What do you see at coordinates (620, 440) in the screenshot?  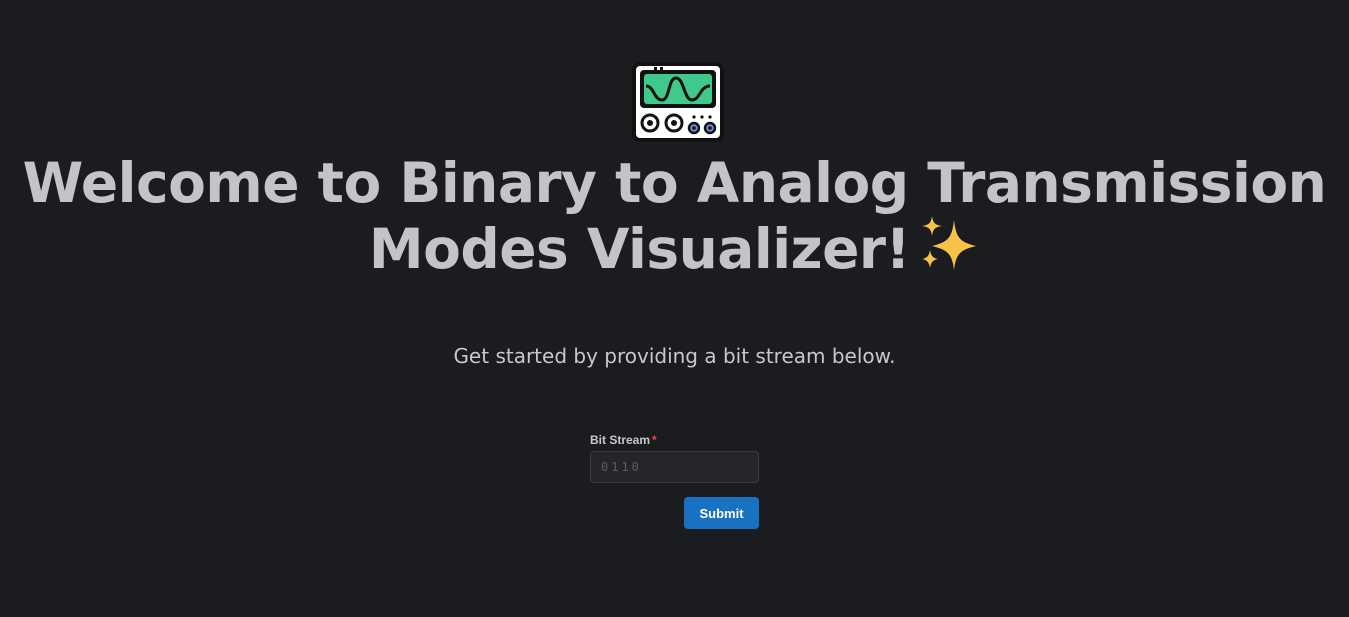 I see `bit-stream-label-text: Bit Stream` at bounding box center [620, 440].